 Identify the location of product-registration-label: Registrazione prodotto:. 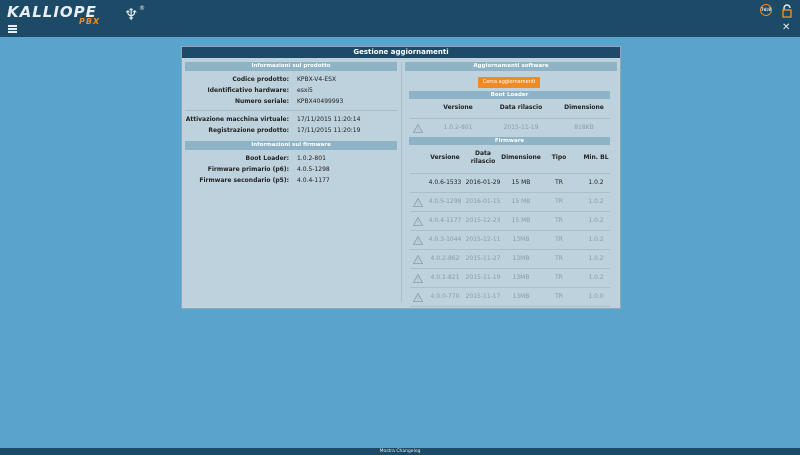
(248, 130).